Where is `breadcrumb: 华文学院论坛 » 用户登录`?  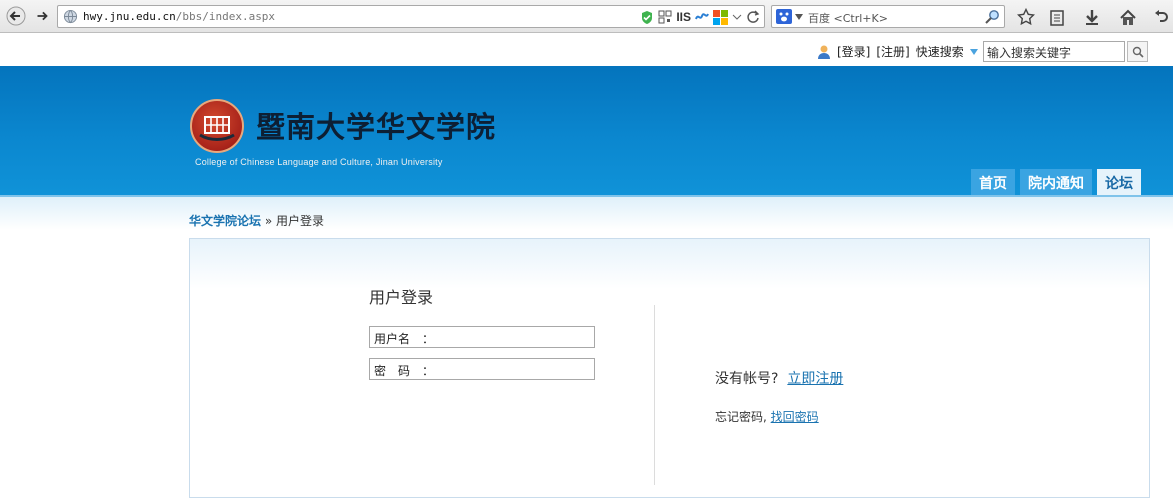
breadcrumb: 华文学院论坛 » 用户登录 is located at coordinates (256, 220).